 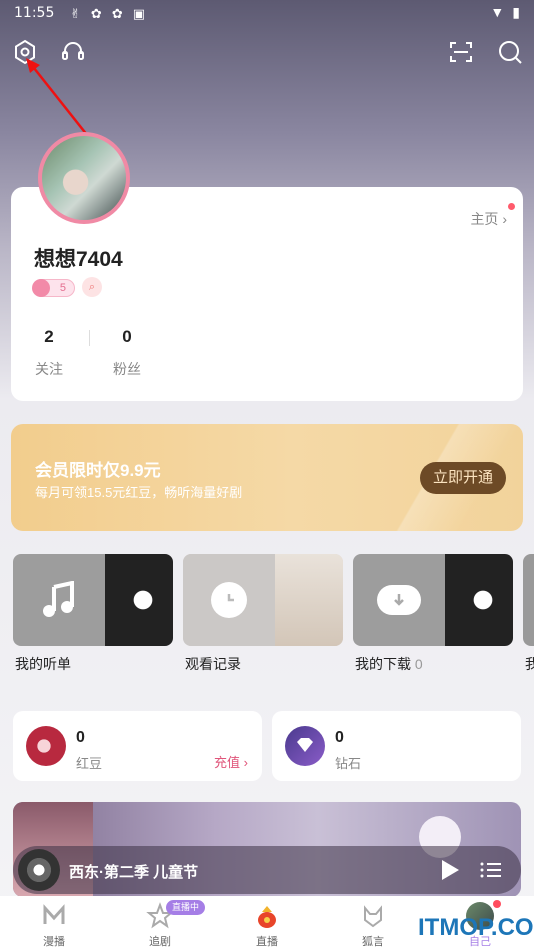 I want to click on status-bar: 11:55 ✌ ✿ ✿ ▣ ▼ ▮, so click(x=267, y=15).